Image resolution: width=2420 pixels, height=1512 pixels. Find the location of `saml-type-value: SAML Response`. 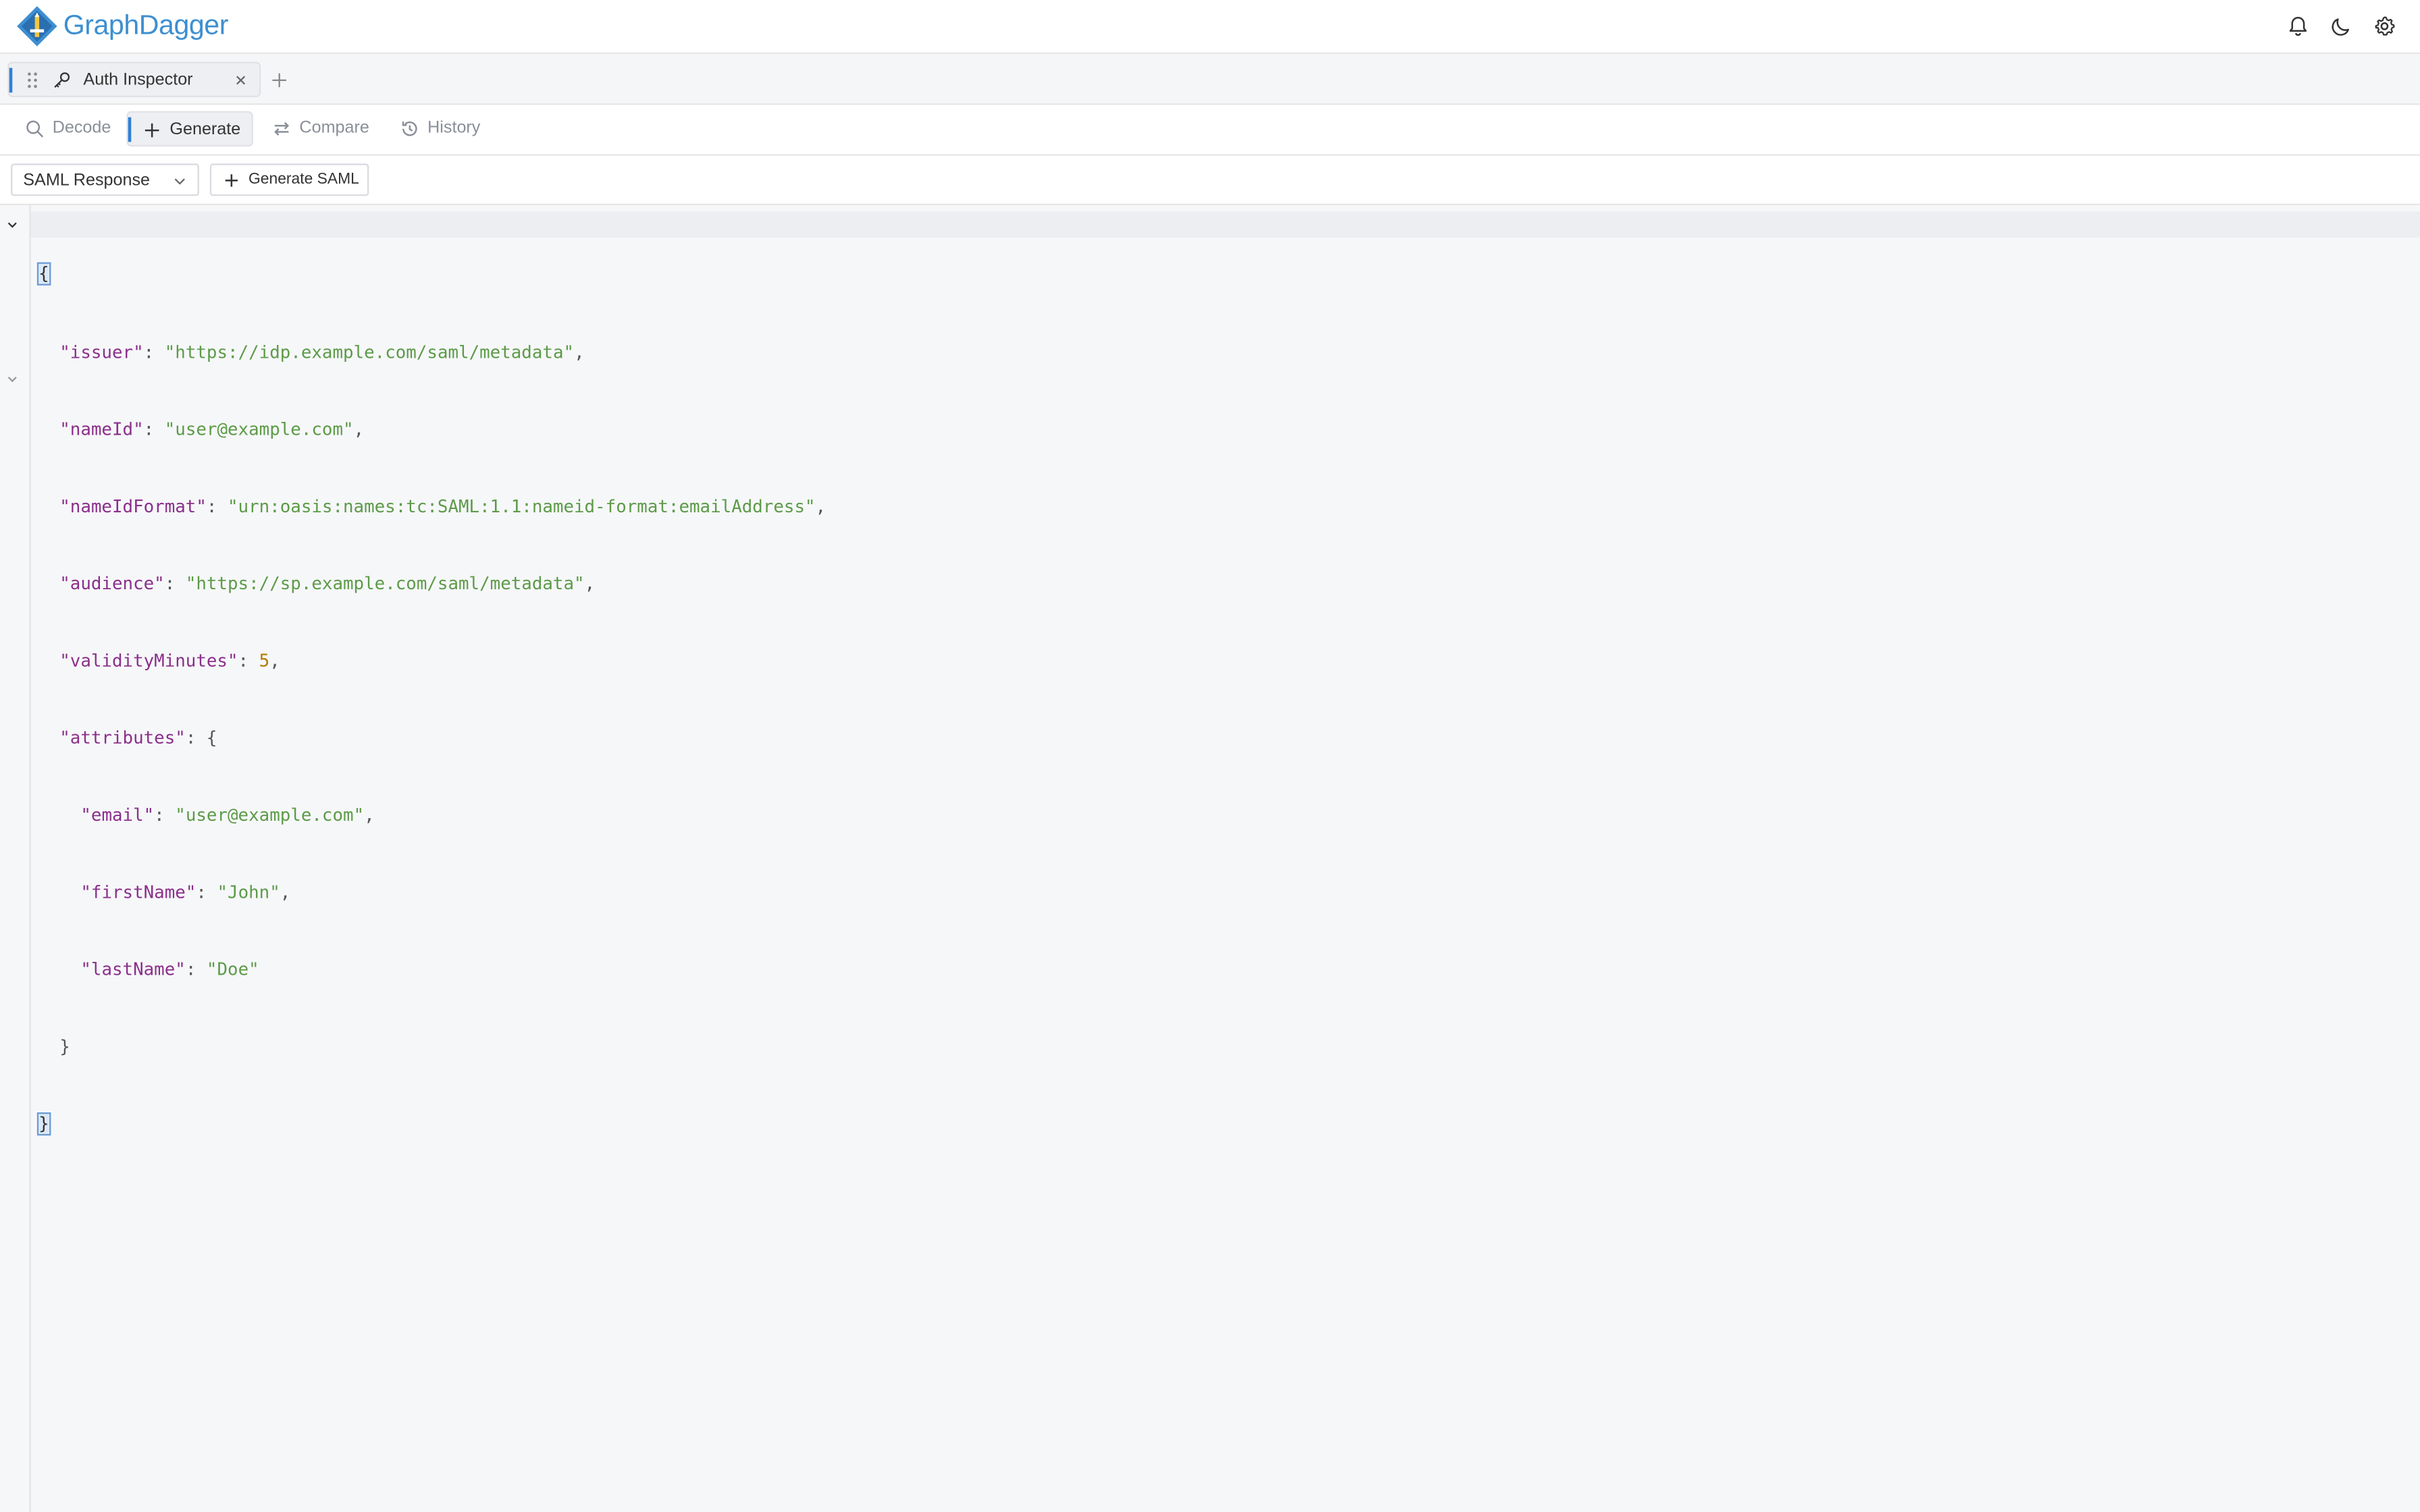

saml-type-value: SAML Response is located at coordinates (87, 180).